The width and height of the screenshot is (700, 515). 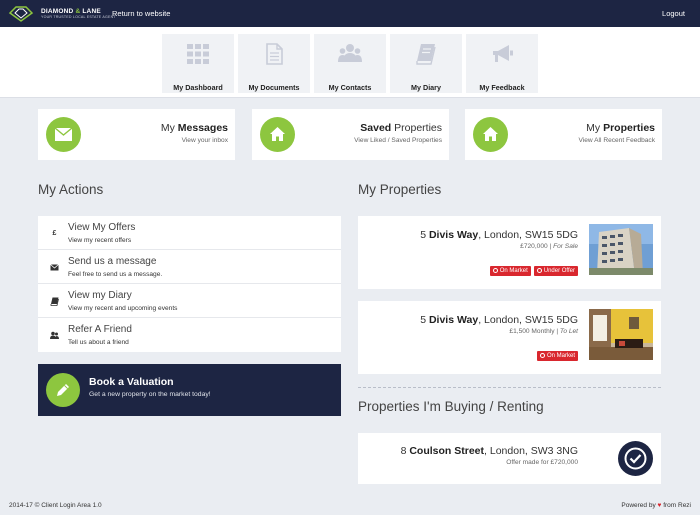 What do you see at coordinates (635, 458) in the screenshot?
I see `check-circle-icon` at bounding box center [635, 458].